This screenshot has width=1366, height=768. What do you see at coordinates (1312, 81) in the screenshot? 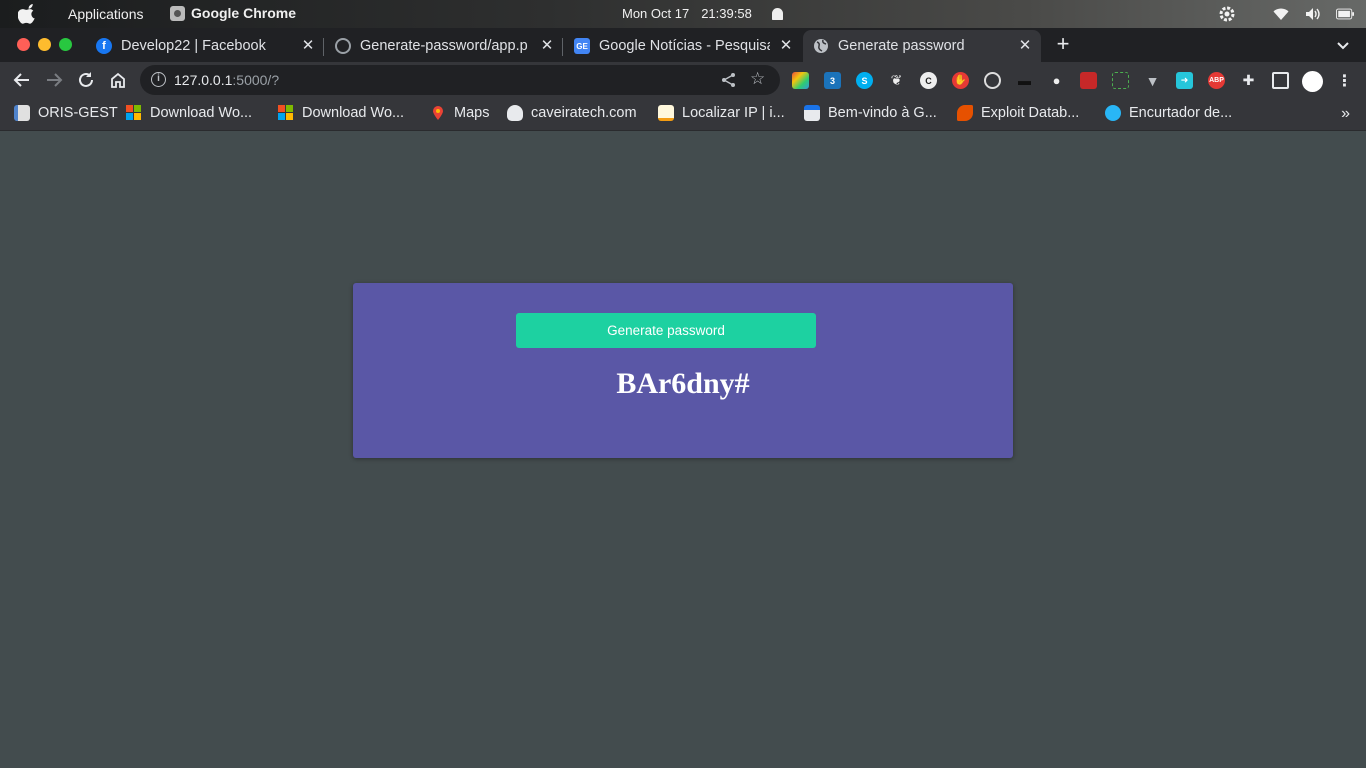
I see `profile-avatar` at bounding box center [1312, 81].